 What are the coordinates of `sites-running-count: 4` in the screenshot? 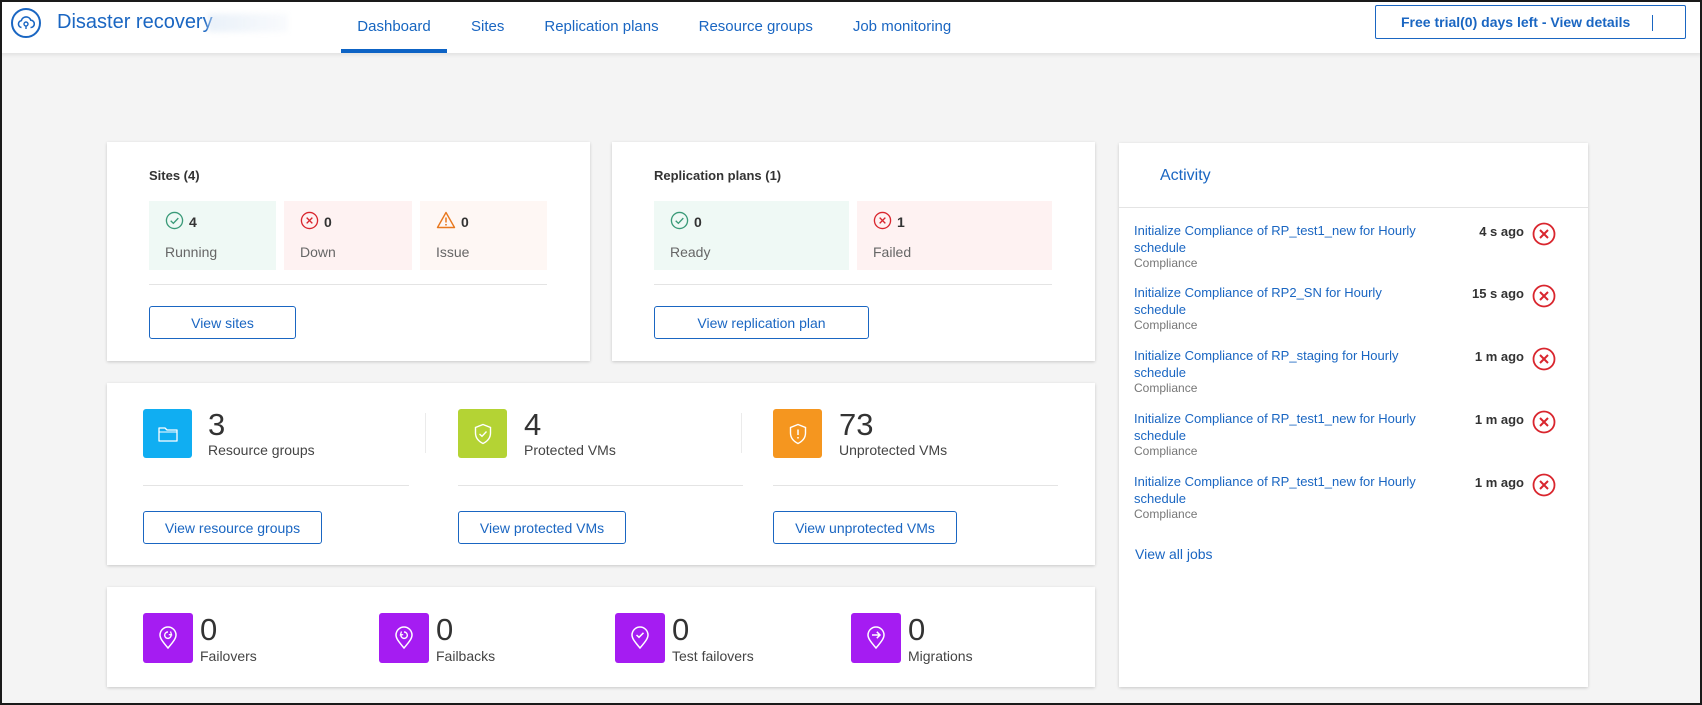 It's located at (193, 222).